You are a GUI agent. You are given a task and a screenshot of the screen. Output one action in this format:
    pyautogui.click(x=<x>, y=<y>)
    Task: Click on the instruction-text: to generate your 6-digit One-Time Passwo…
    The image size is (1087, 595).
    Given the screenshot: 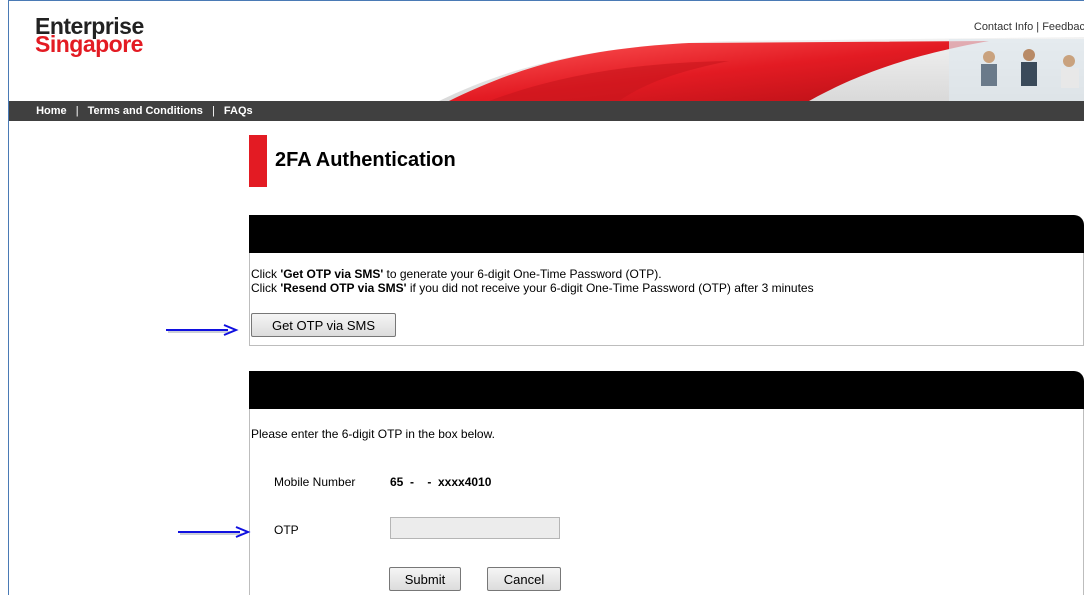 What is the action you would take?
    pyautogui.click(x=522, y=274)
    